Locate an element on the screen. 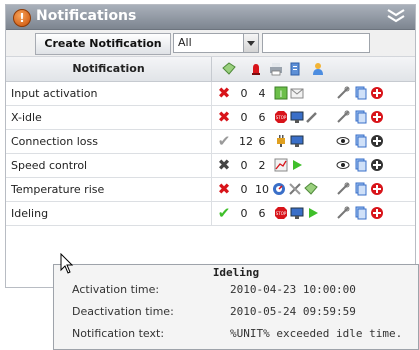 The image size is (419, 350). notification-name: Ideling is located at coordinates (30, 213).